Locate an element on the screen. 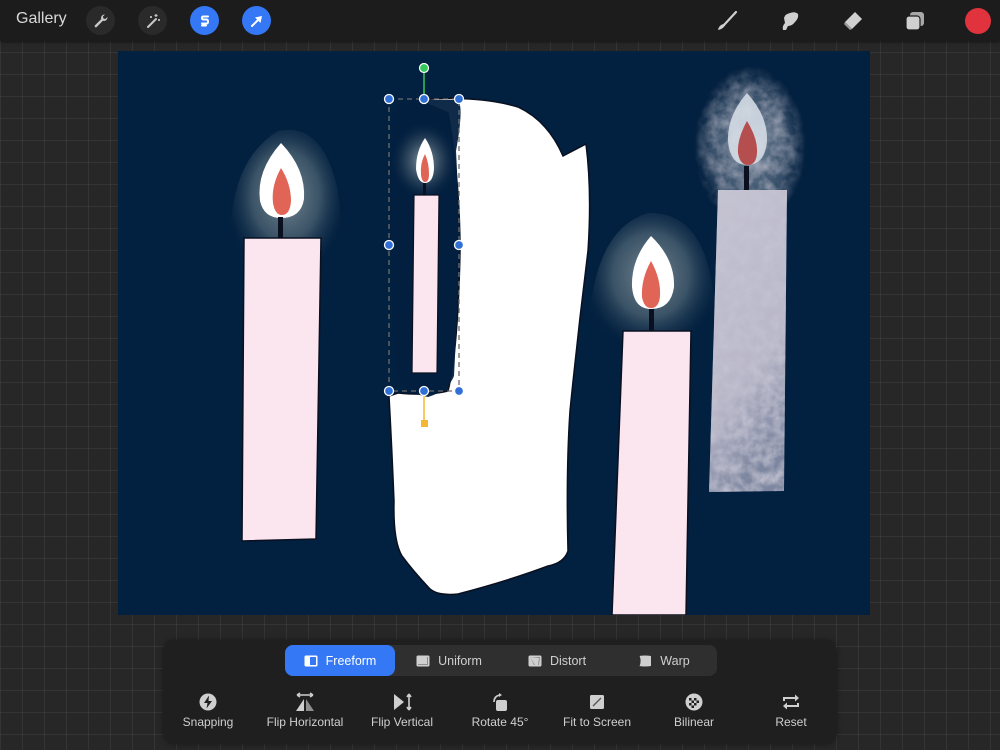  mode-uniform: Uniform is located at coordinates (449, 660).